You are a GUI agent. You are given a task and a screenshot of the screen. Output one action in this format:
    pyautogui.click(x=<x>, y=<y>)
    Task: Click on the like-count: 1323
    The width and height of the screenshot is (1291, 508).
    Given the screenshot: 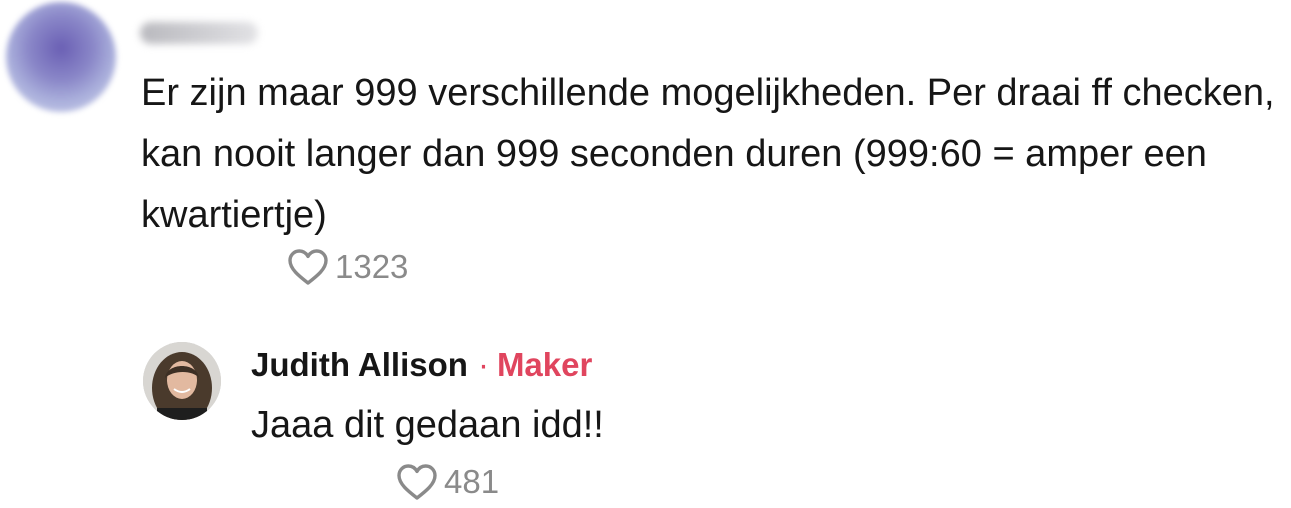 What is the action you would take?
    pyautogui.click(x=372, y=266)
    